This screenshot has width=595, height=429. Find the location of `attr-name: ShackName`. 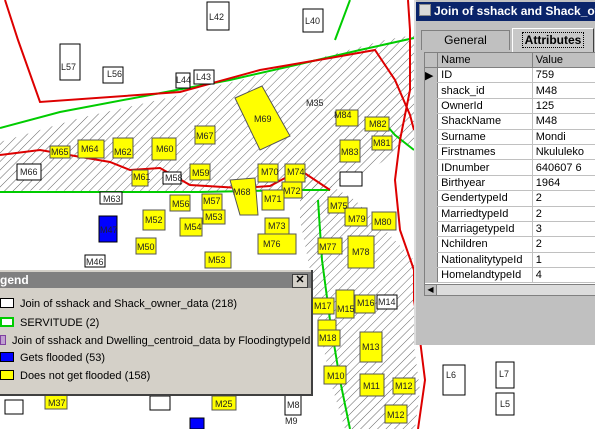

attr-name: ShackName is located at coordinates (485, 121).